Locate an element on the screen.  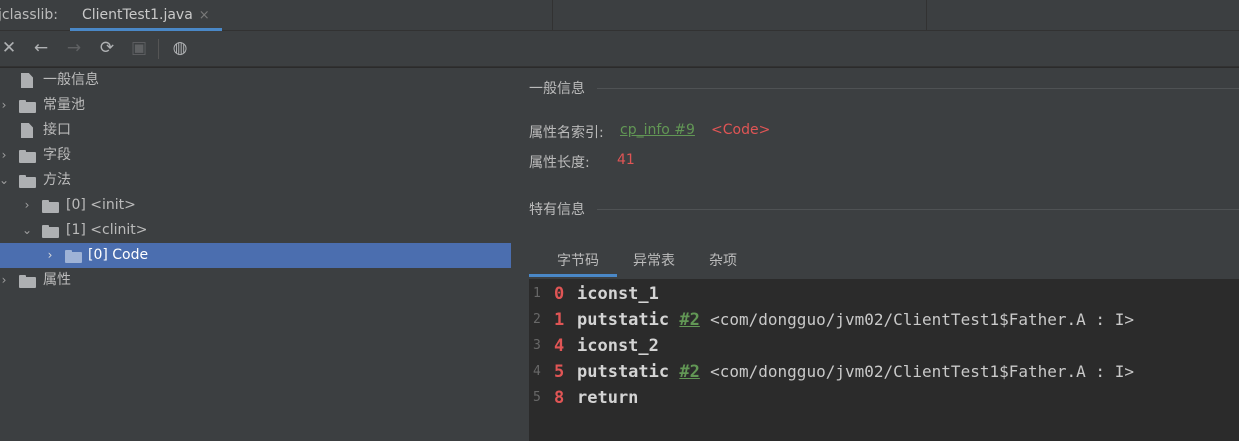
bytecode-offset: 4 is located at coordinates (559, 346).